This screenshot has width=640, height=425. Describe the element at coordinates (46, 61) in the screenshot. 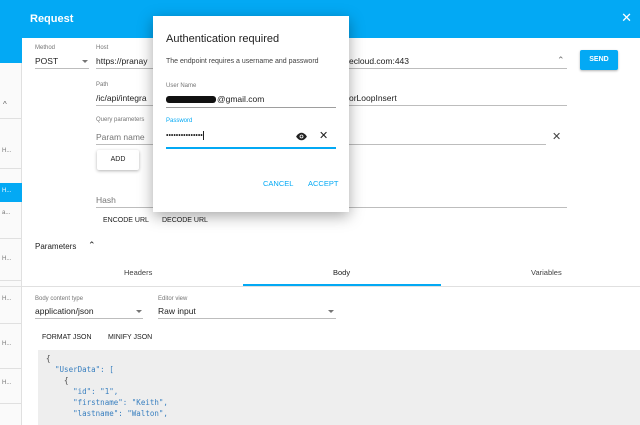

I see `method-select: POST` at that location.